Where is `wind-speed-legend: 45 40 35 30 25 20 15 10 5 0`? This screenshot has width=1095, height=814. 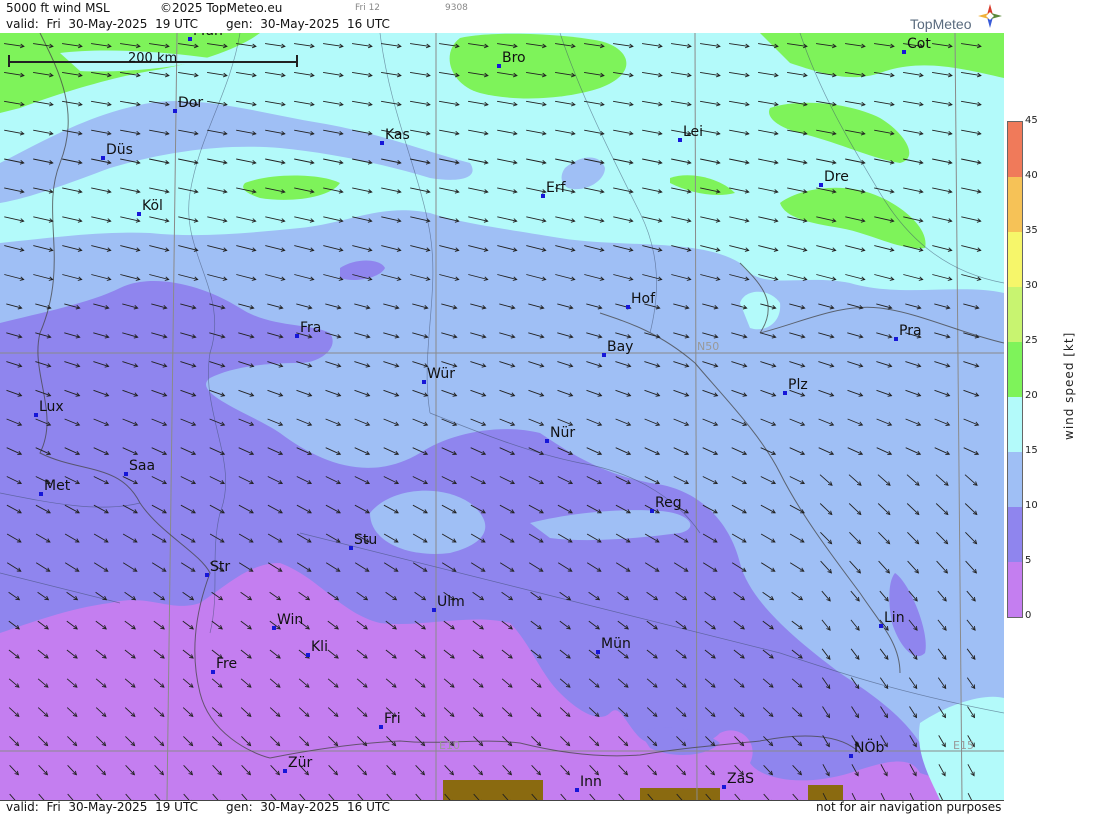
wind-speed-legend: 45 40 35 30 25 20 15 10 5 0 is located at coordinates (1050, 368).